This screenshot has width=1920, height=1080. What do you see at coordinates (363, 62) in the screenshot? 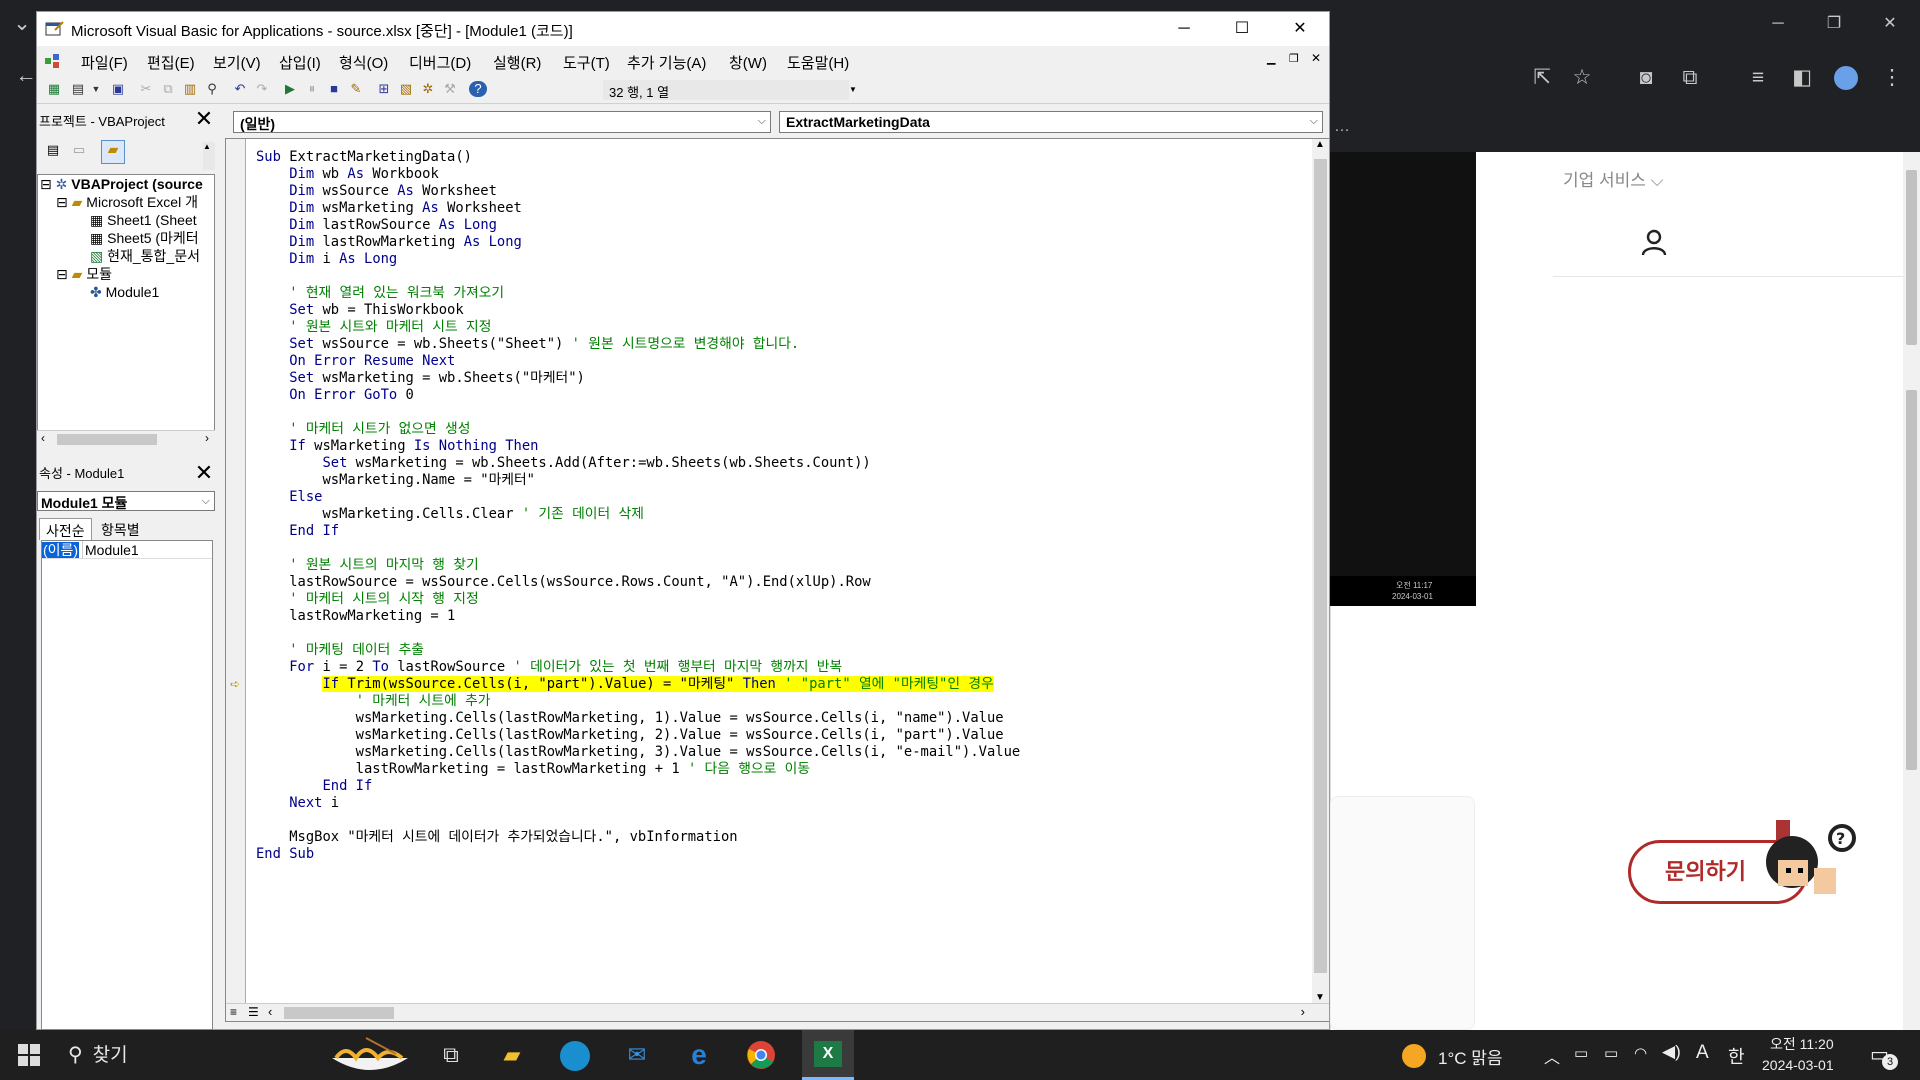
I see `menu-format: 형식(O)` at bounding box center [363, 62].